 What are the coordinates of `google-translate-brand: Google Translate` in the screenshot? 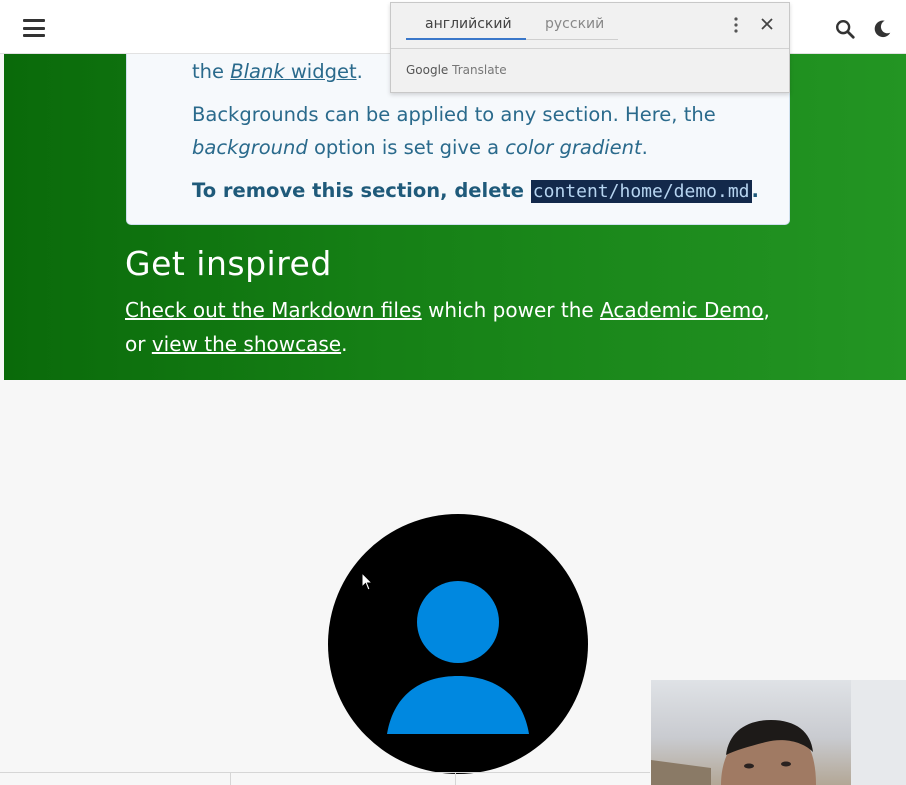 It's located at (456, 70).